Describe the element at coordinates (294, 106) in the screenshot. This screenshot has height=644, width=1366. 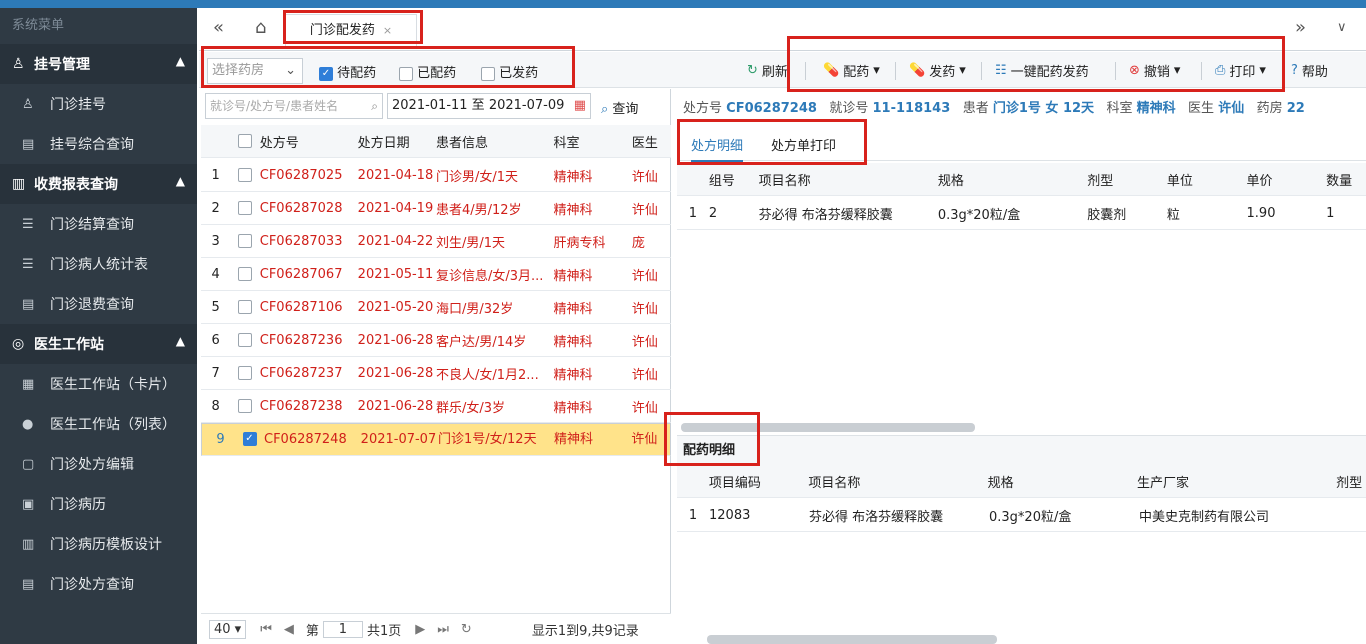
I see `search-input: 就诊号/处方号/患者姓名 ⌕` at that location.